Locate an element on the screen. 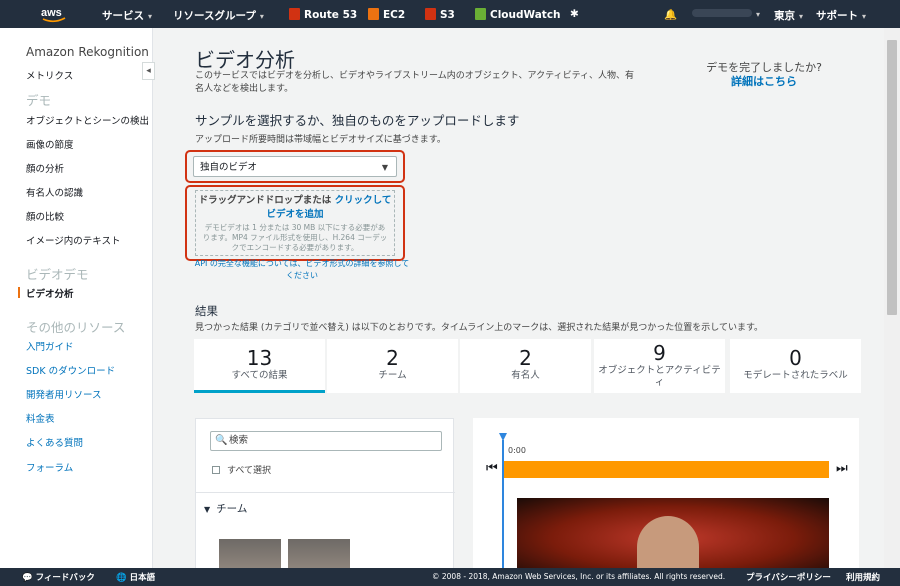 This screenshot has width=900, height=586. sidebar-item-forum: フォーラム is located at coordinates (49, 467).